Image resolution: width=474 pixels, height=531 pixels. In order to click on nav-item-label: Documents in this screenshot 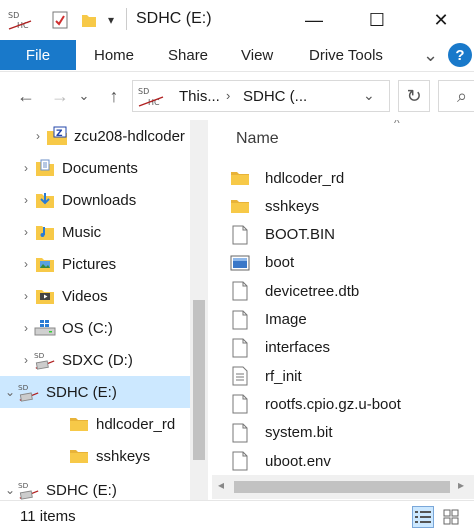, I will do `click(100, 168)`.